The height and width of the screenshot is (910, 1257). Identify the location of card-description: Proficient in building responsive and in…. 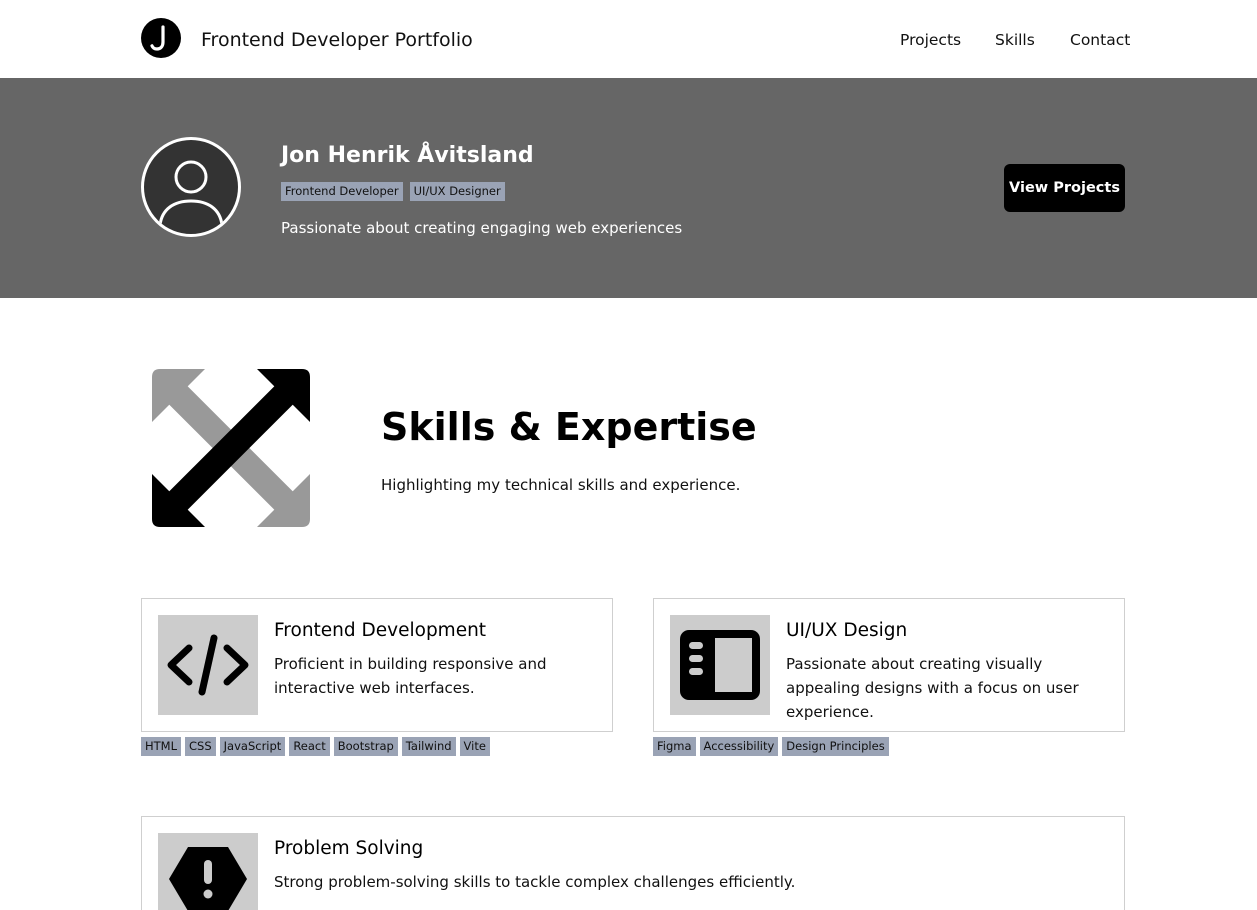
(410, 676).